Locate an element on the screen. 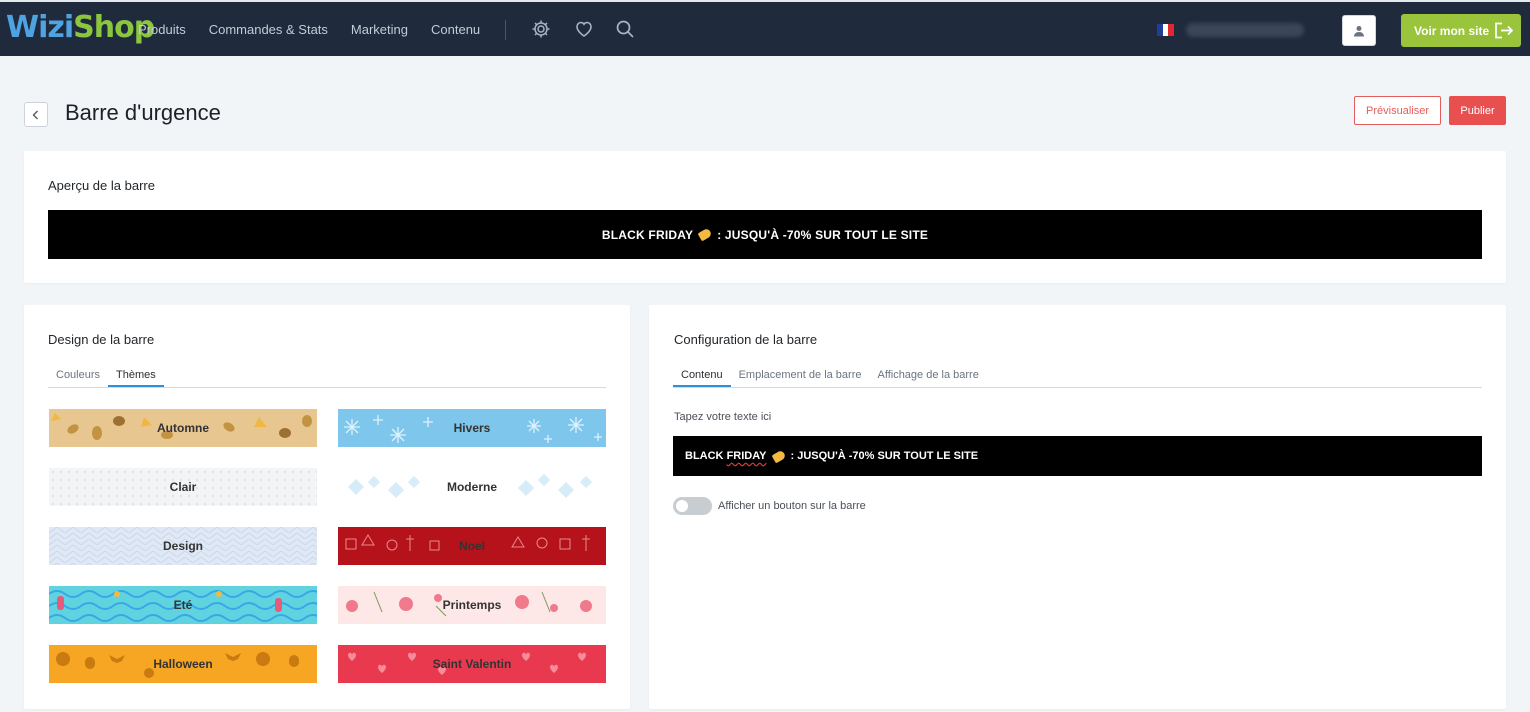  text-input-label: Tapez votre texte ici is located at coordinates (723, 417).